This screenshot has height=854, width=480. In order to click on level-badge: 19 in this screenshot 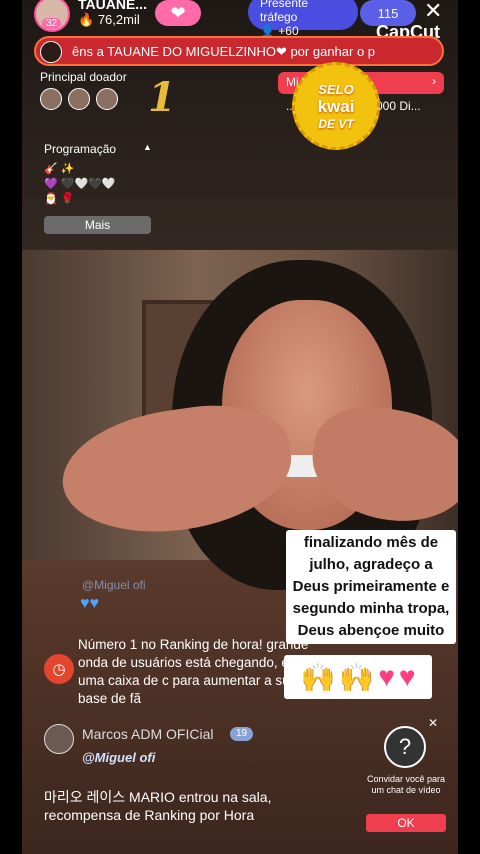, I will do `click(242, 734)`.